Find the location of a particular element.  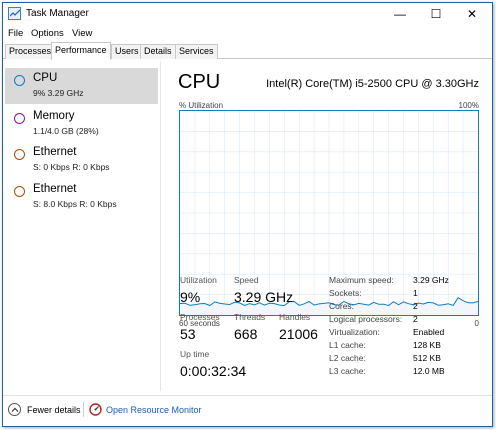

chevron-up-icon is located at coordinates (14, 409).